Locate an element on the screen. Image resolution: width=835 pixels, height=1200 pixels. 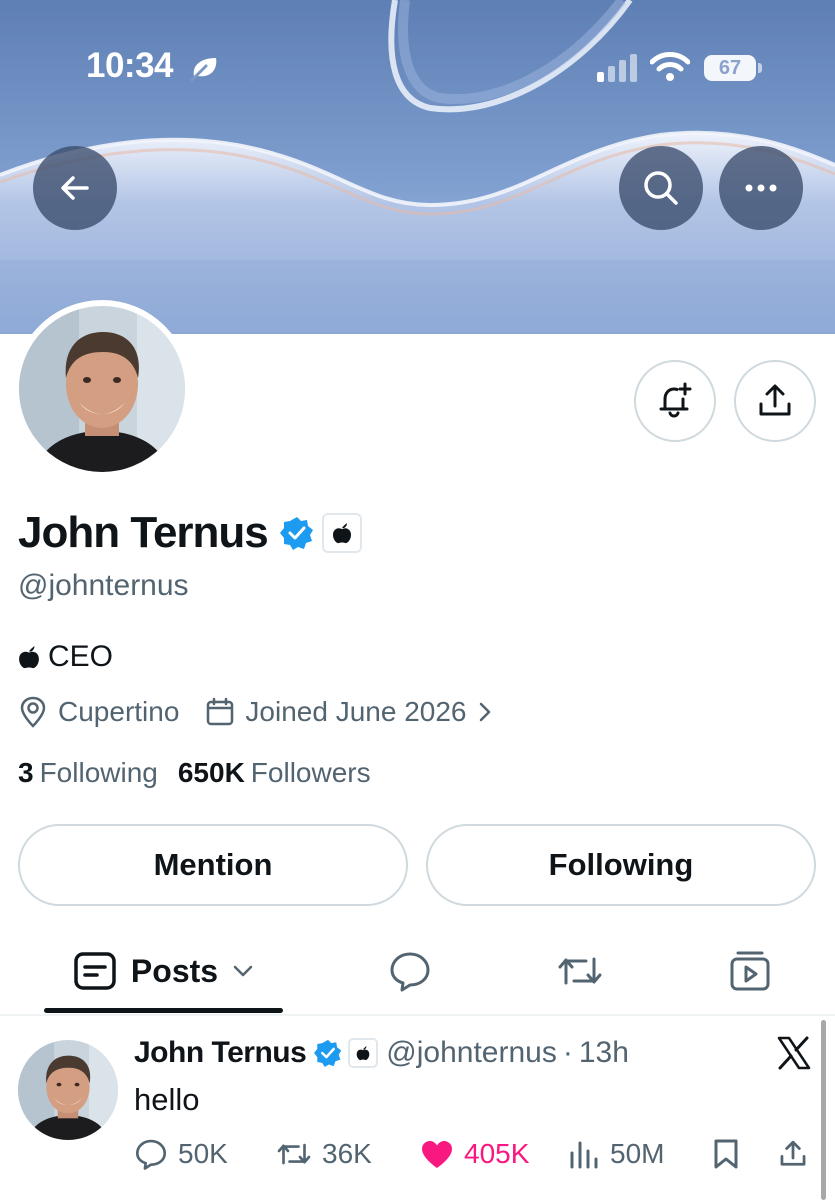
back-button is located at coordinates (75, 188).